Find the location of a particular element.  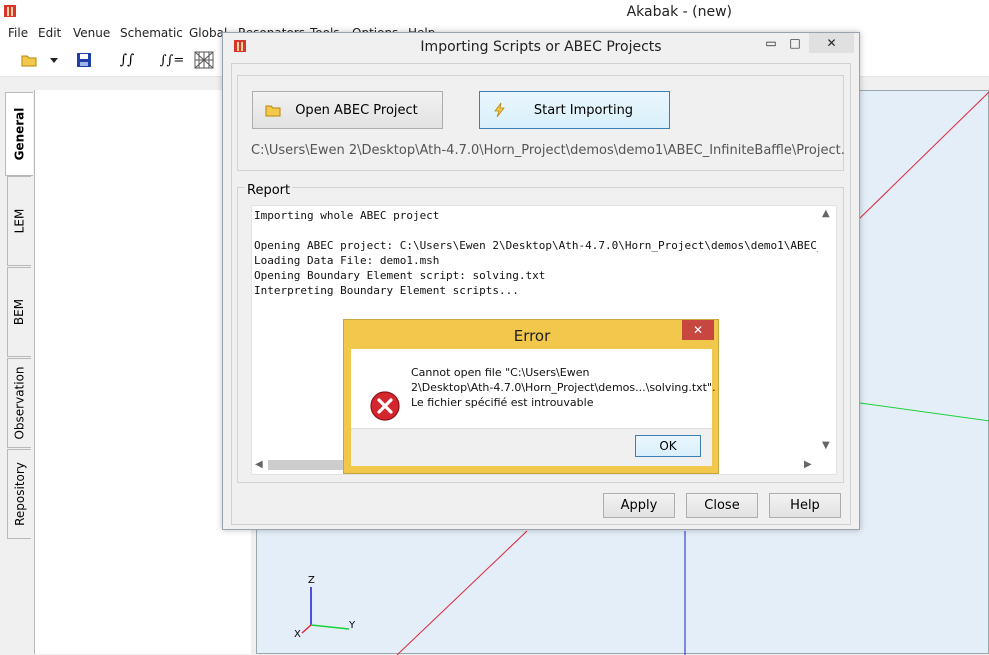

tab-general-label: General is located at coordinates (19, 134).